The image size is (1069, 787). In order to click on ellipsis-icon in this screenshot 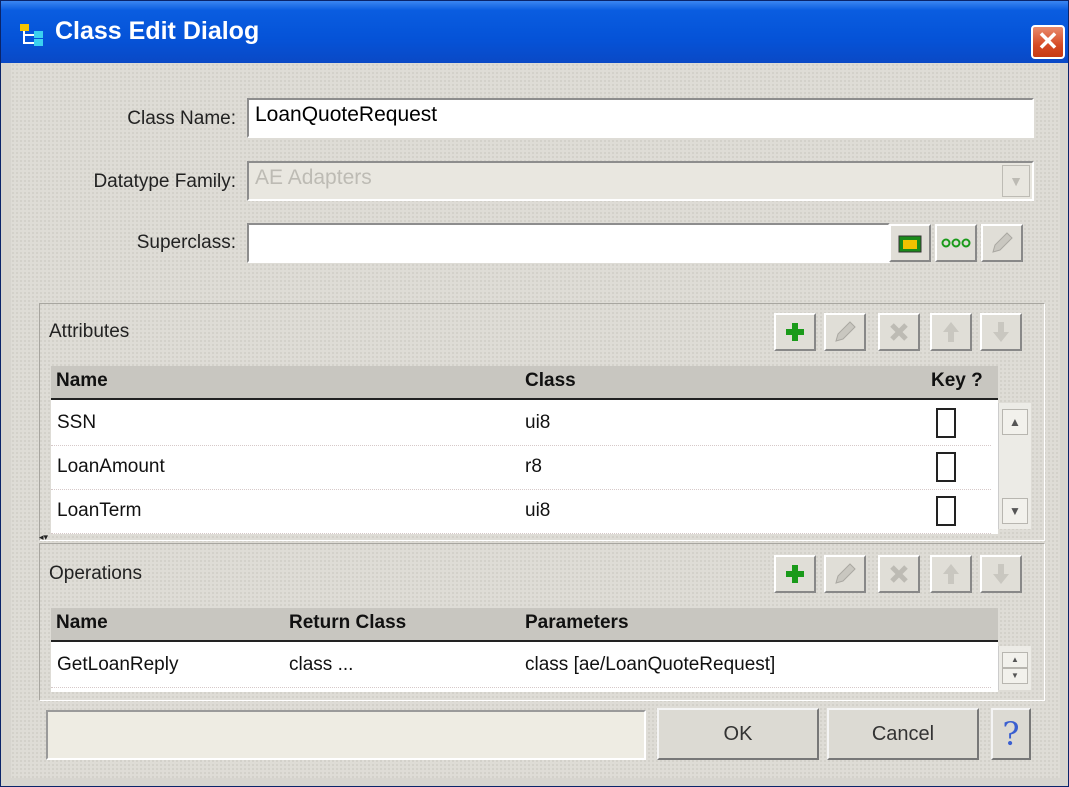, I will do `click(956, 243)`.